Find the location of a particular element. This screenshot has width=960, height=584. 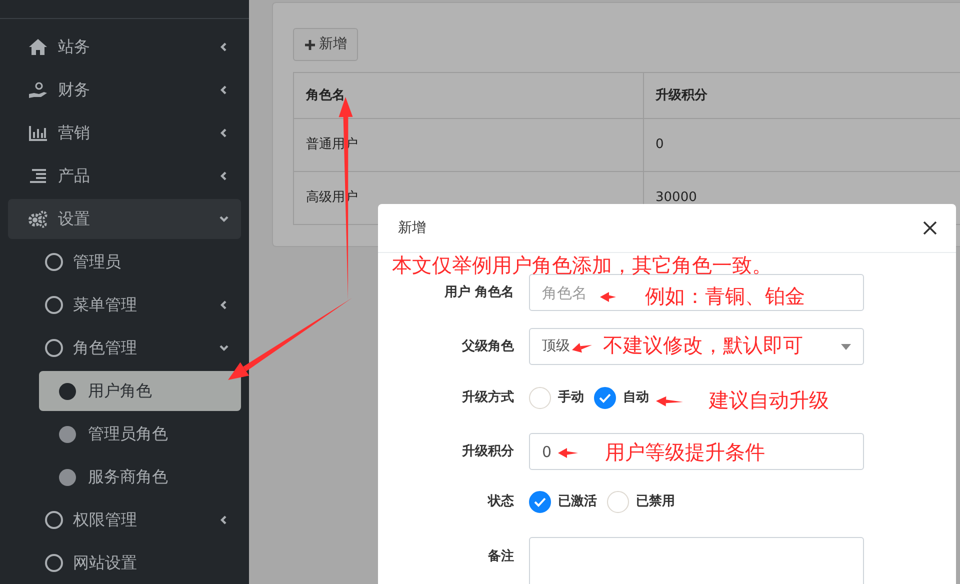

radio-option: 已禁用 is located at coordinates (641, 502).